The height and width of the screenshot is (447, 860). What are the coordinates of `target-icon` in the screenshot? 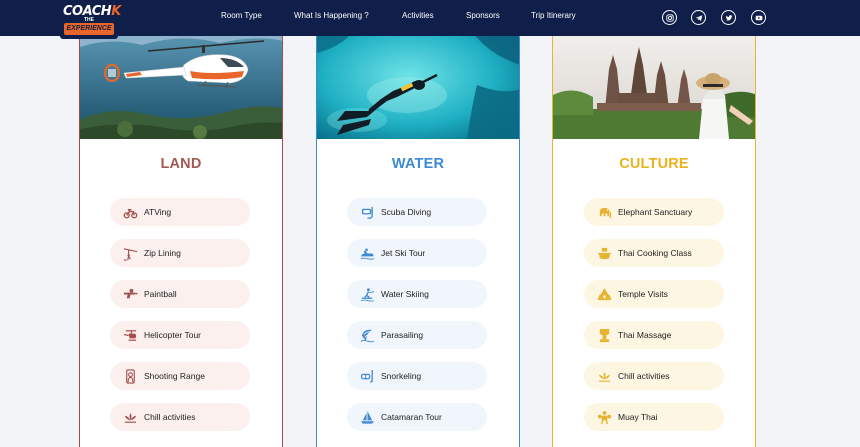 It's located at (130, 376).